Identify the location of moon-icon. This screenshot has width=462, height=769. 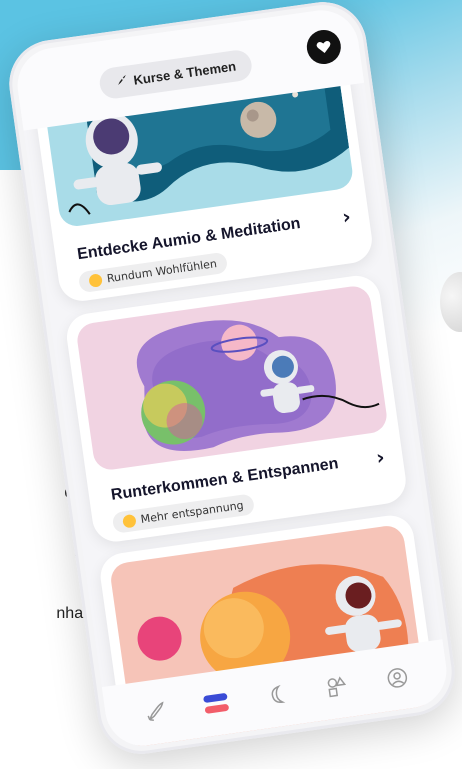
(278, 694).